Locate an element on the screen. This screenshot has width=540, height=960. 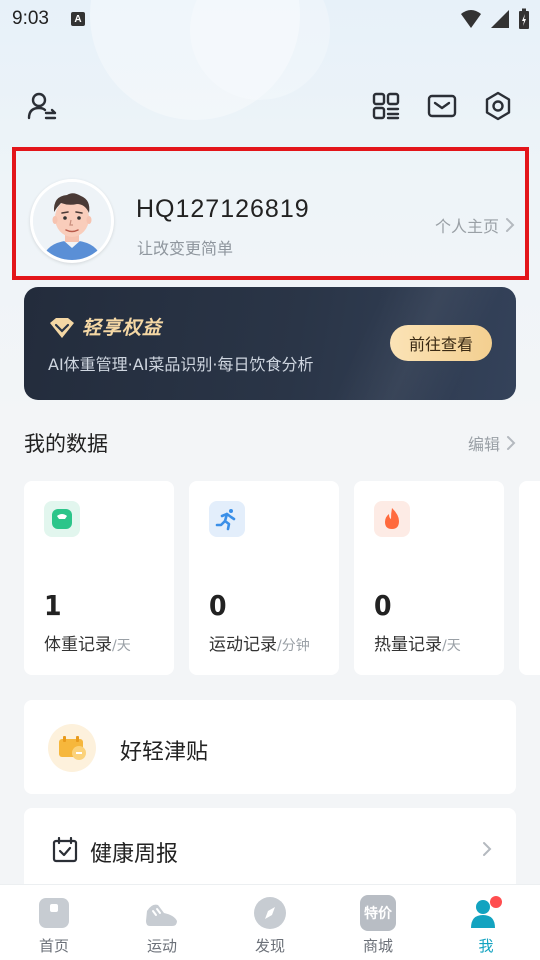
avatar is located at coordinates (72, 221).